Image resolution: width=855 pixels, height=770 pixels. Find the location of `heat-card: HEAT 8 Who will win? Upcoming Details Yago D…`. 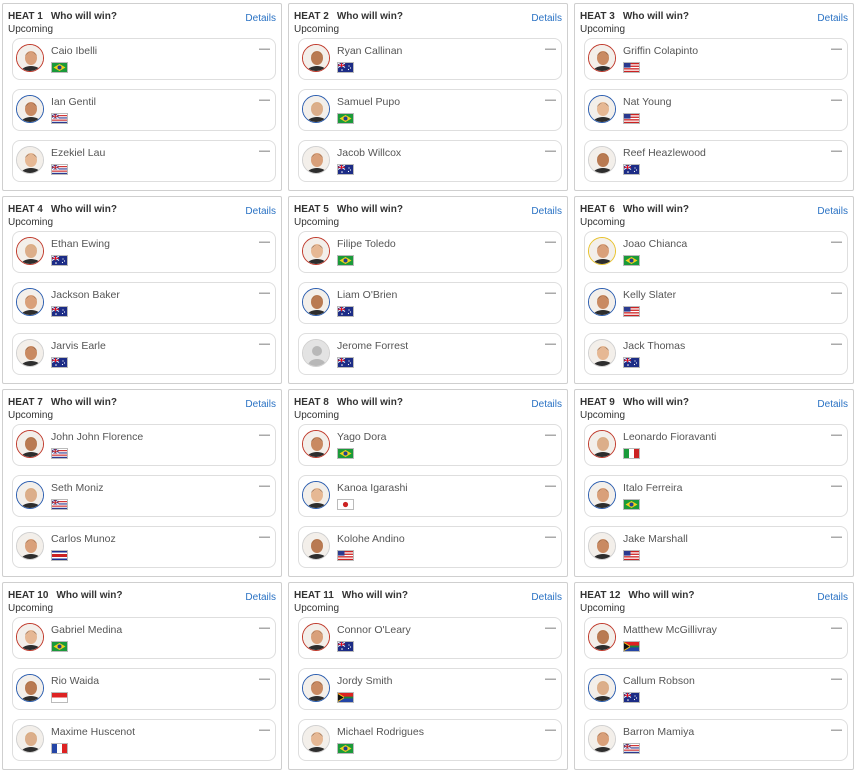

heat-card: HEAT 8 Who will win? Upcoming Details Yago D… is located at coordinates (428, 483).